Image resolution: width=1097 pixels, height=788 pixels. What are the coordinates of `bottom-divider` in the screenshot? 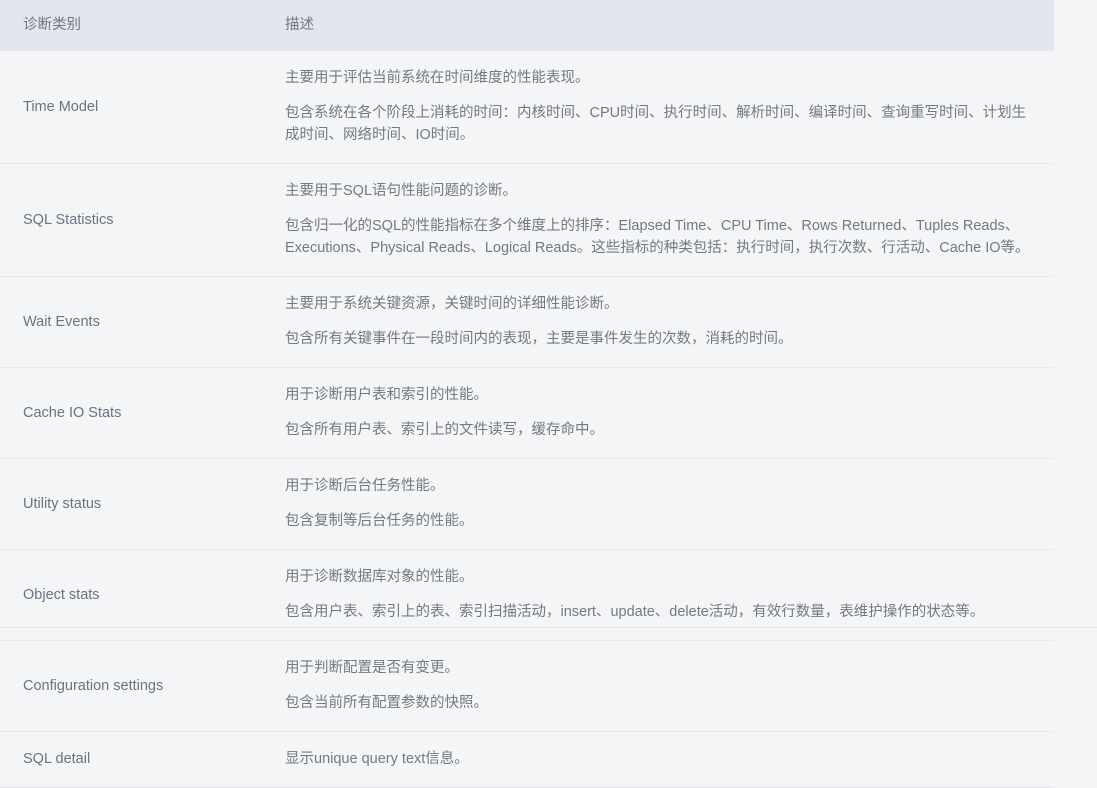 It's located at (548, 627).